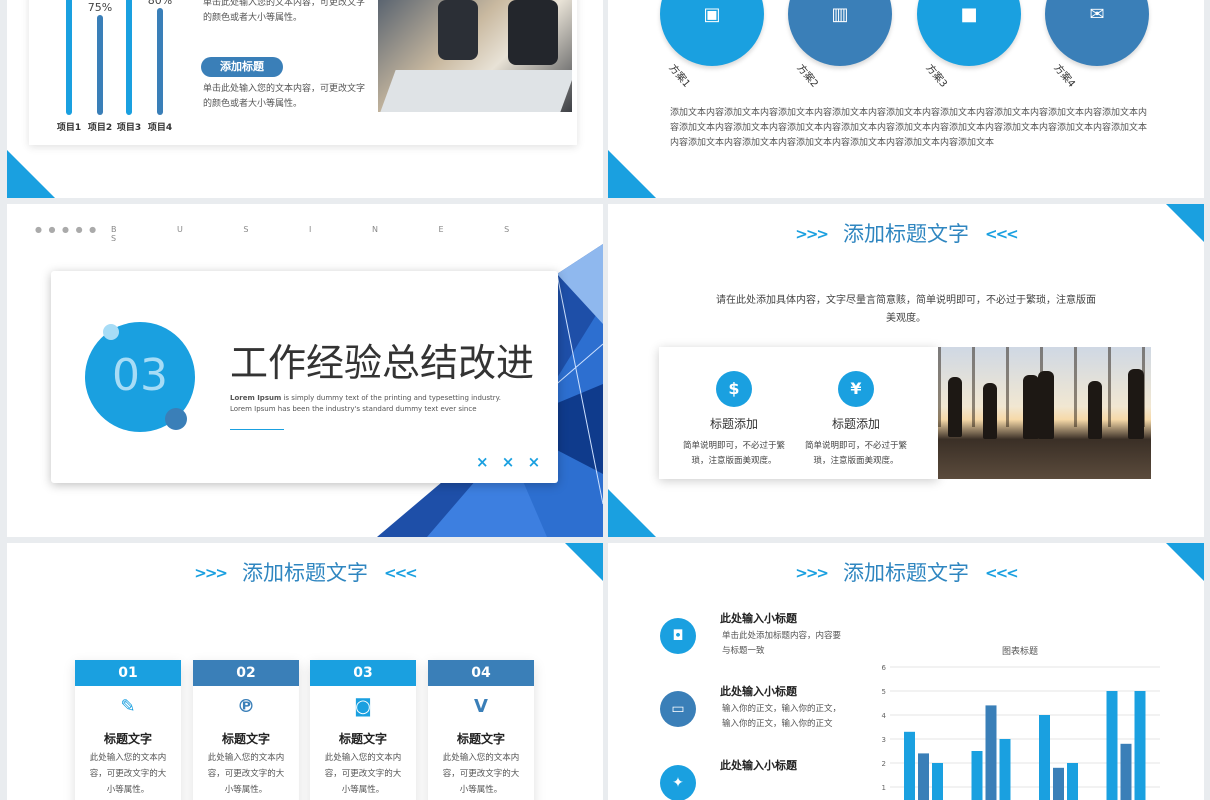 The height and width of the screenshot is (800, 1210). Describe the element at coordinates (67, 229) in the screenshot. I see `dots-decoration: ● ● ● ● ●` at that location.